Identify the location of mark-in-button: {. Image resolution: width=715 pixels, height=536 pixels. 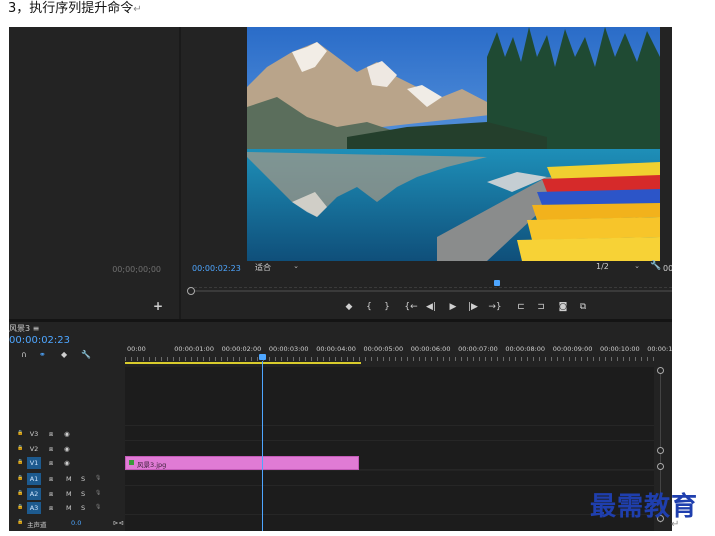
(369, 307).